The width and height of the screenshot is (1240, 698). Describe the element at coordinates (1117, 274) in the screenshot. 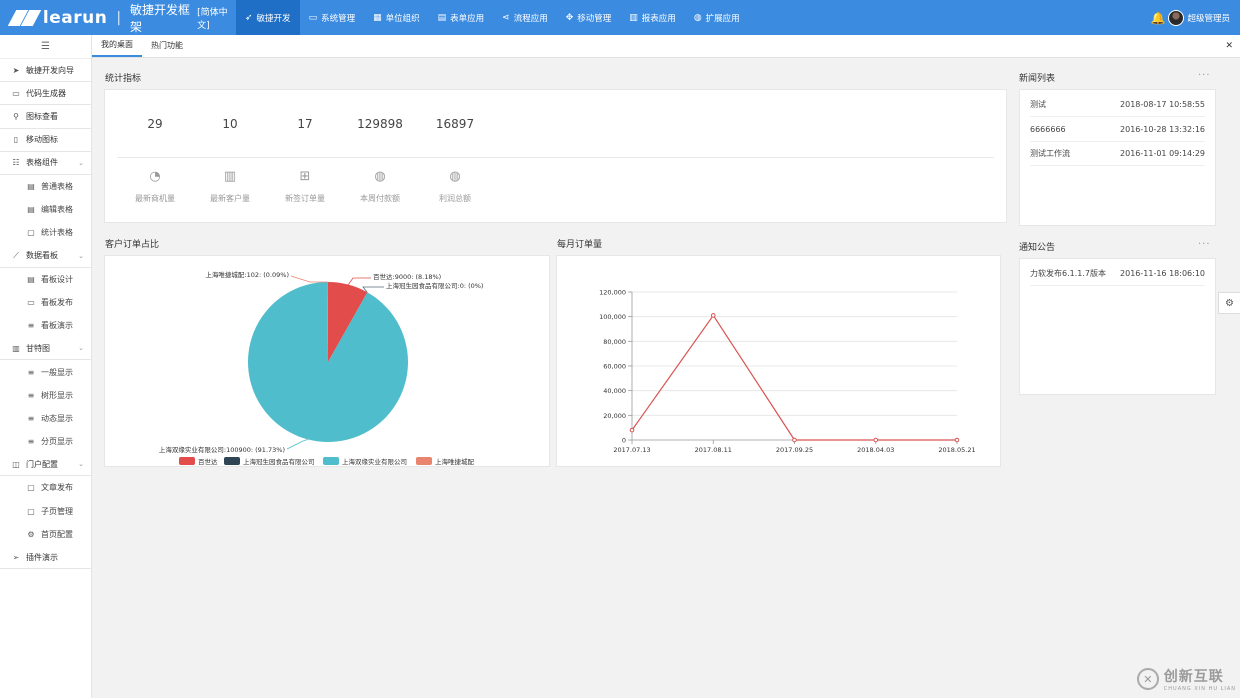

I see `notice-row: 力软发布6.1.1.7版本 2016-11-16 18:06:10` at that location.